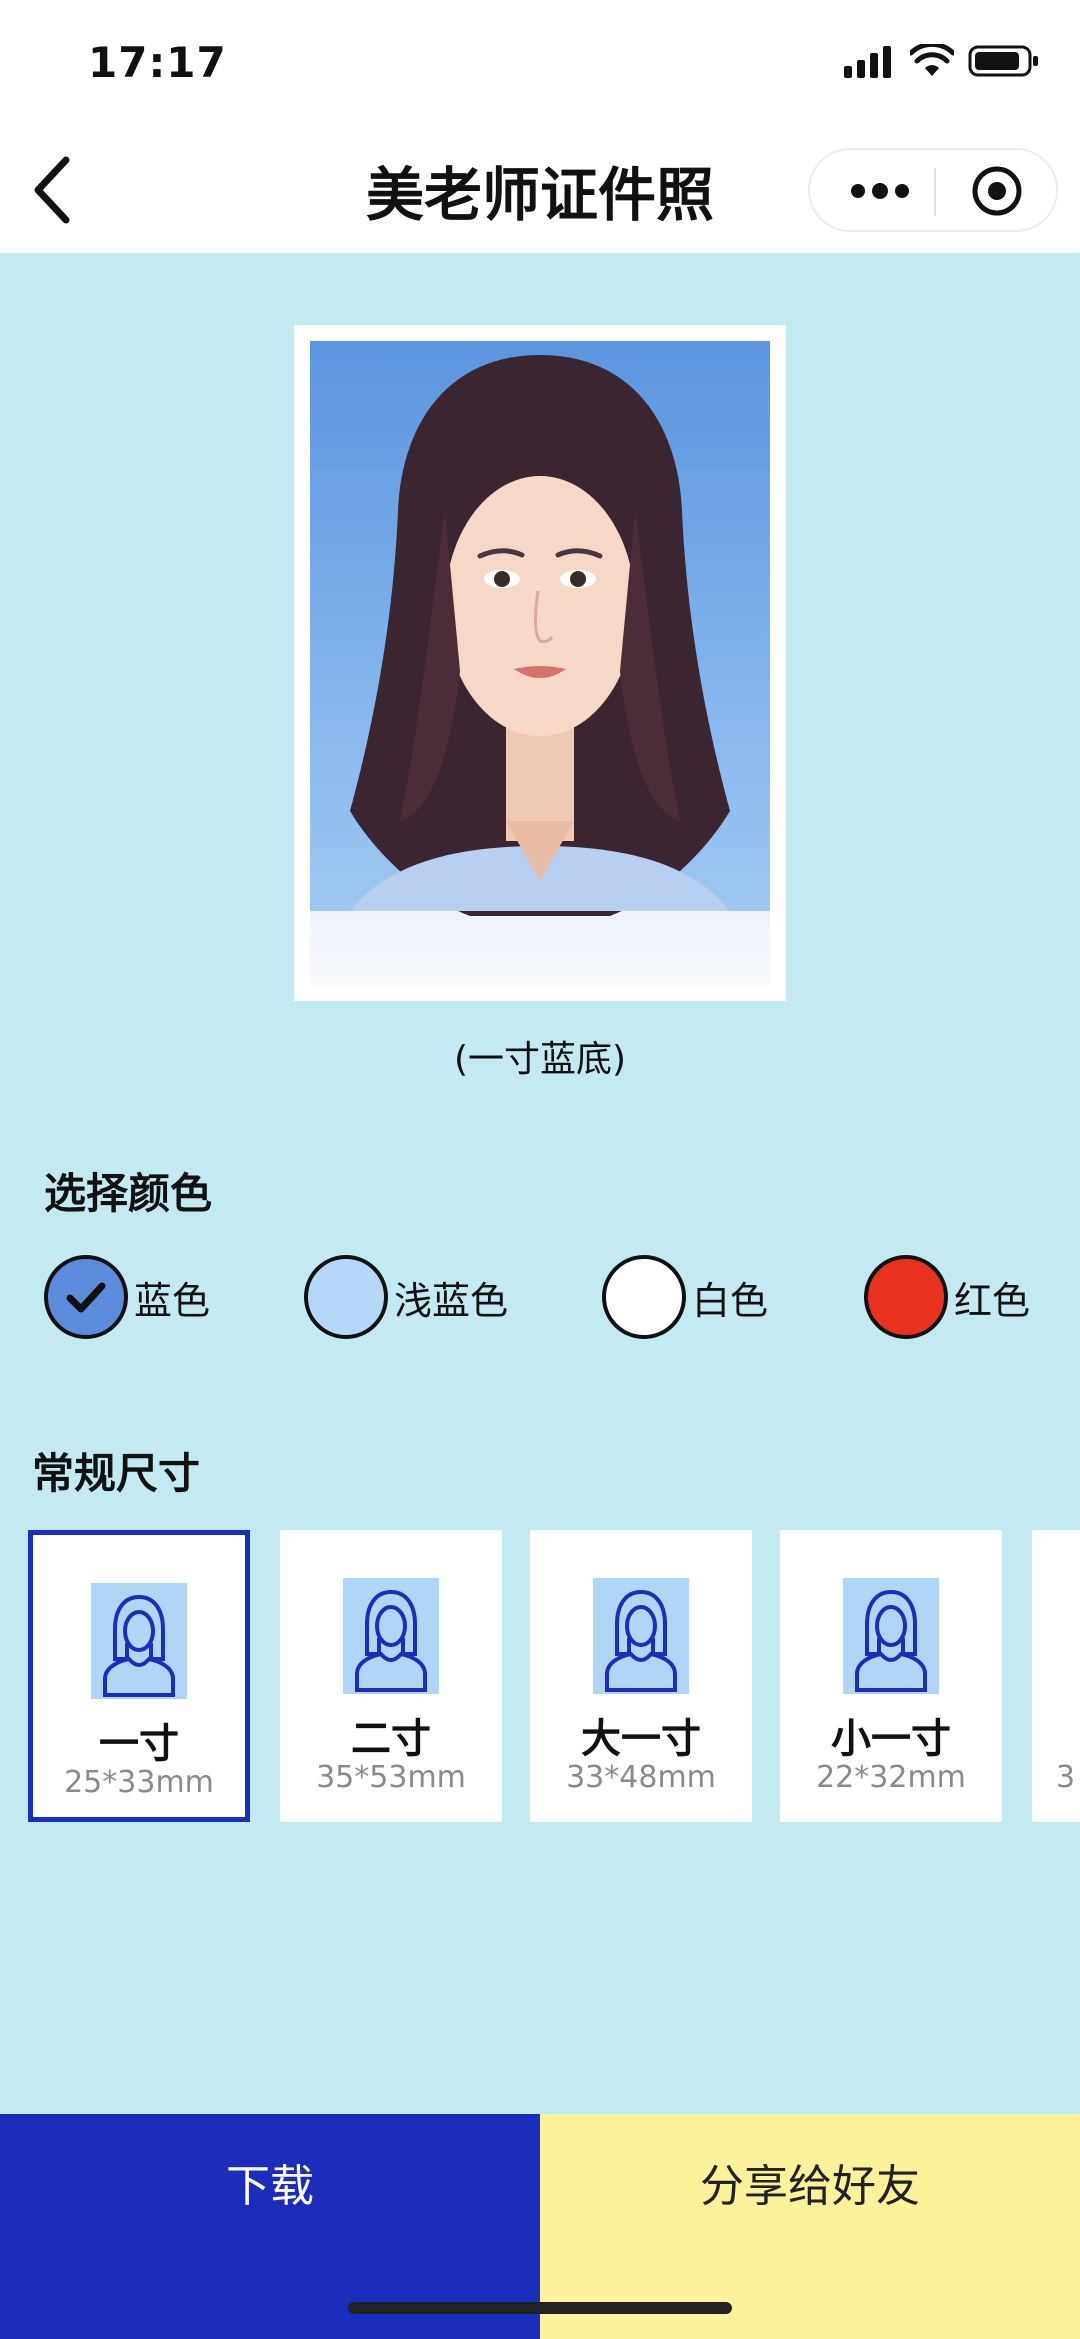 This screenshot has height=2339, width=1080. What do you see at coordinates (997, 191) in the screenshot?
I see `target-icon` at bounding box center [997, 191].